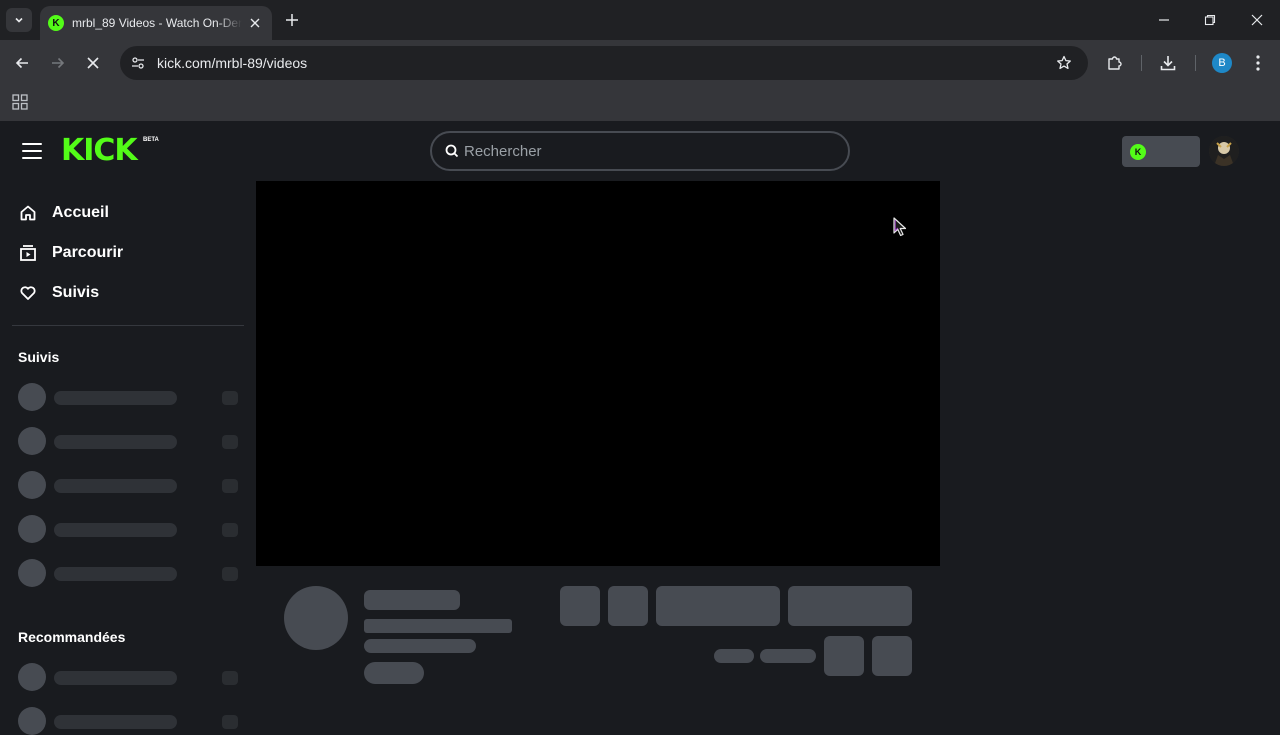 This screenshot has width=1280, height=735. Describe the element at coordinates (56, 23) in the screenshot. I see `kick-favicon-icon: K` at that location.